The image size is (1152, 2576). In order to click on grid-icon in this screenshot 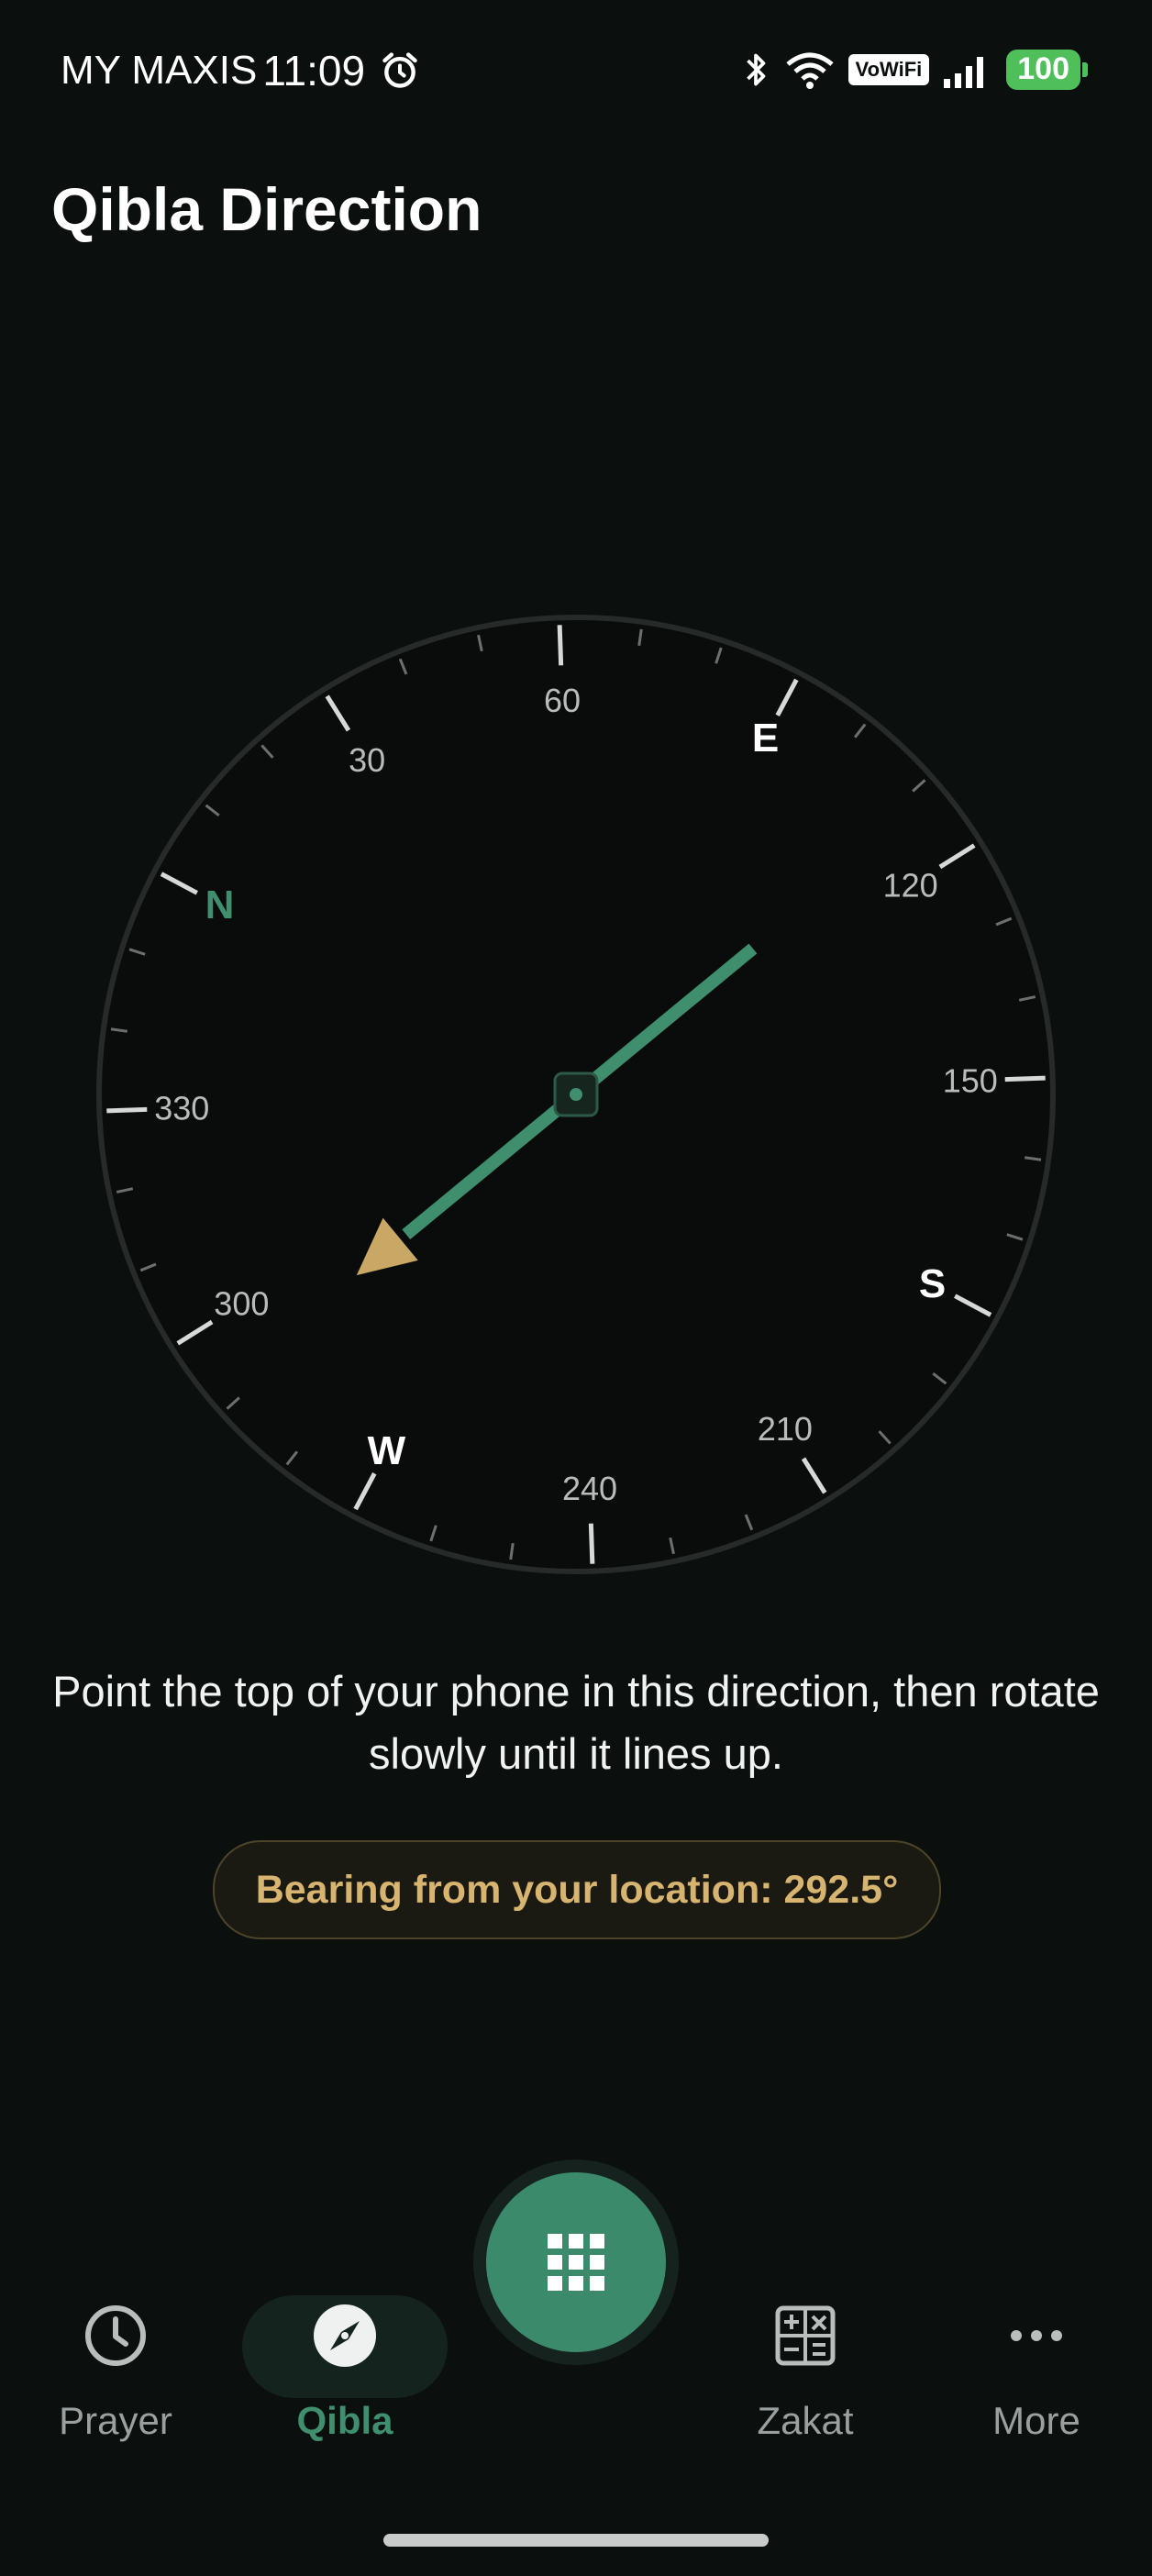, I will do `click(576, 2262)`.